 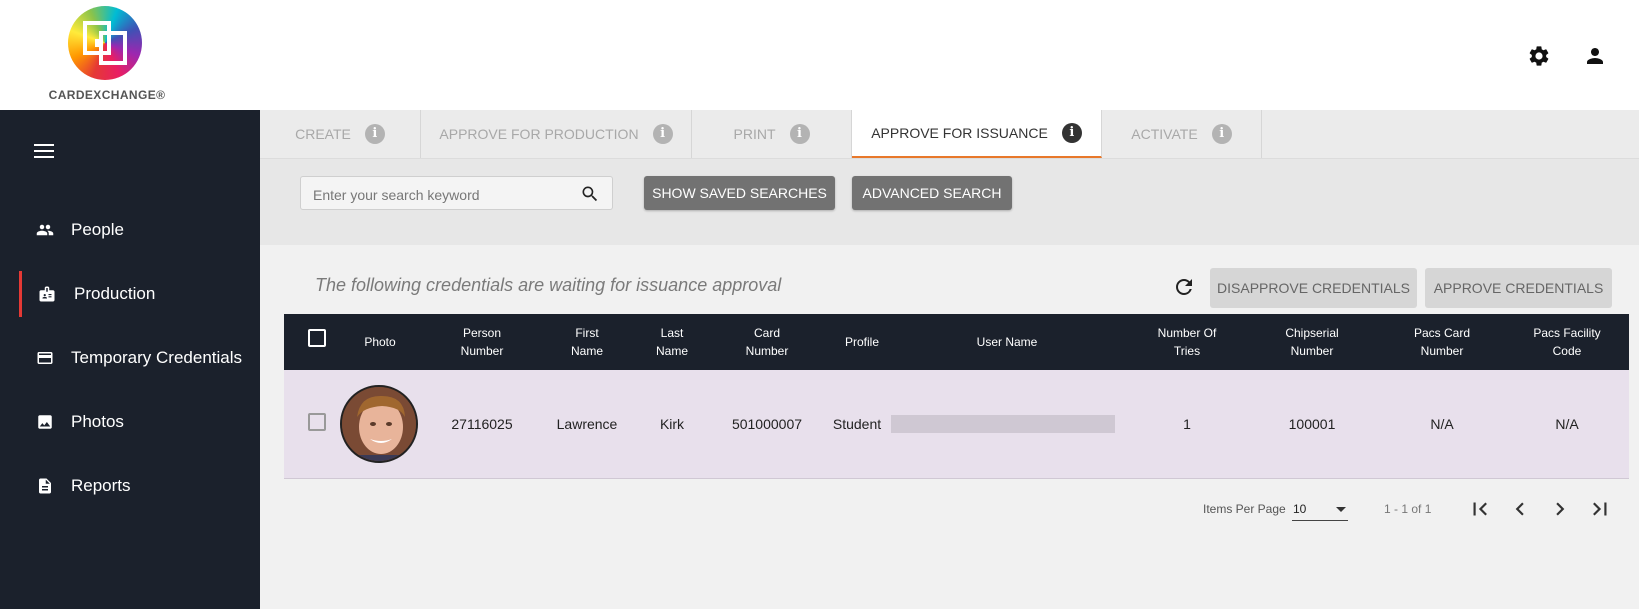 I want to click on people-icon, so click(x=45, y=230).